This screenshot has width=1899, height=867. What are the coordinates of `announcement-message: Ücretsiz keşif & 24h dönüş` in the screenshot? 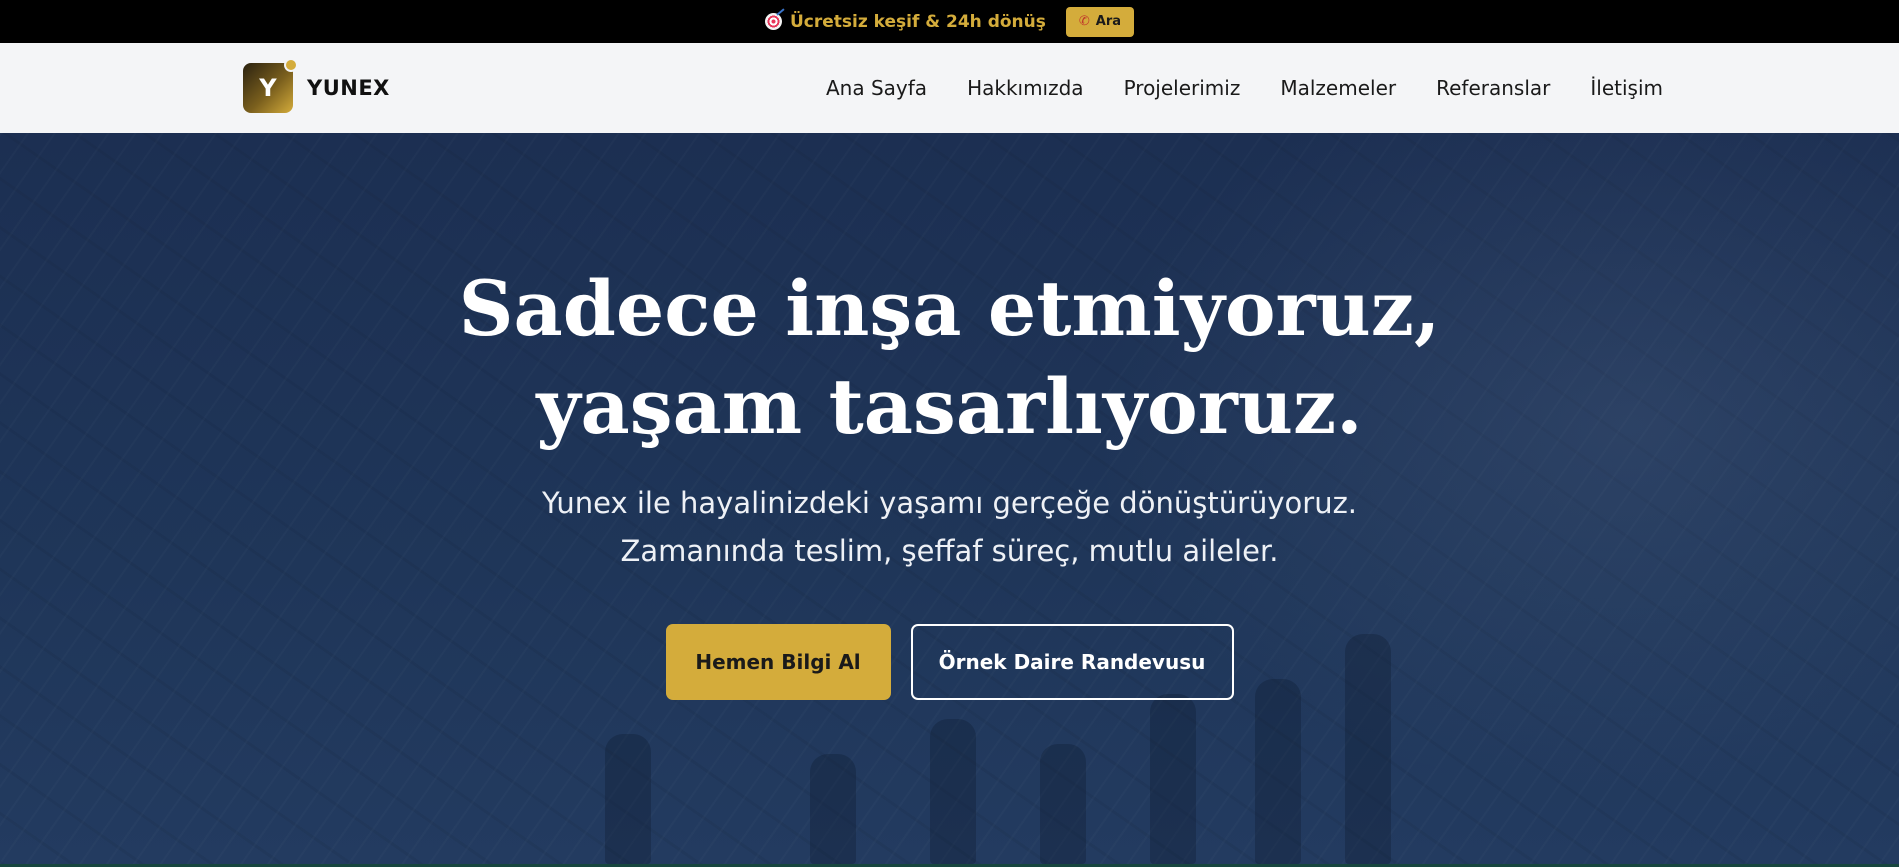 It's located at (905, 21).